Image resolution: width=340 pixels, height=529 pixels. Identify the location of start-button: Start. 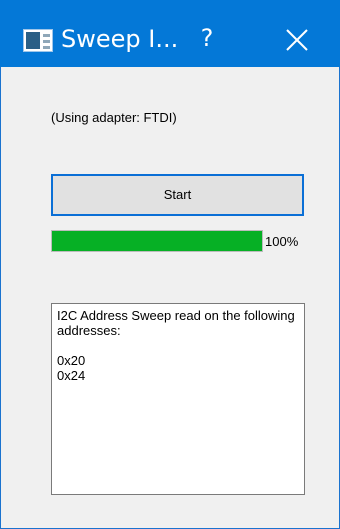
(177, 195).